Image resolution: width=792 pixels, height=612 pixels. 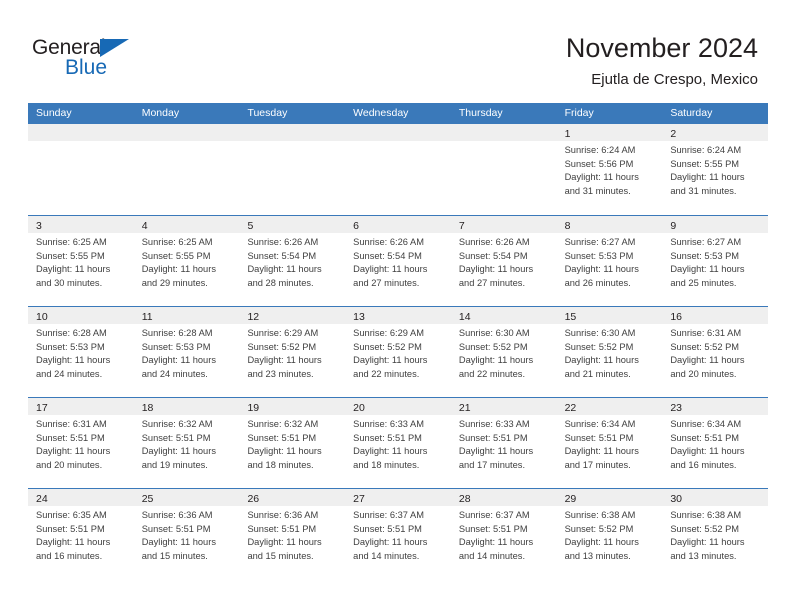 I want to click on sunrise-text: Sunrise: 6:32 AM, so click(x=177, y=424).